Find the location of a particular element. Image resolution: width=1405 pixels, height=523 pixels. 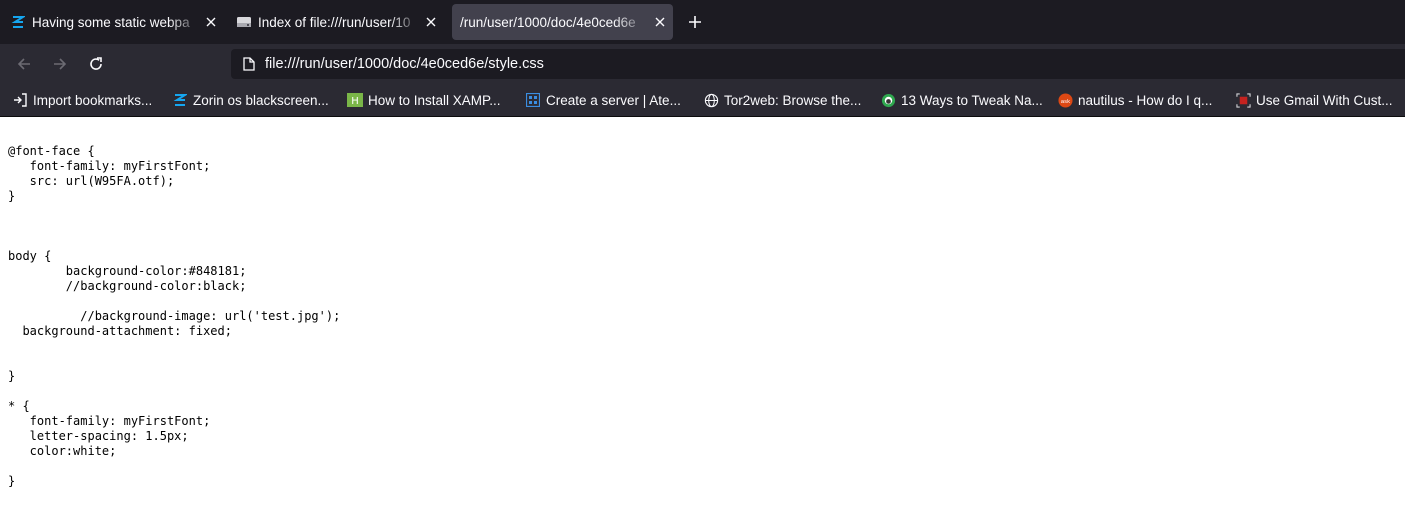

arrow-left-icon is located at coordinates (23, 64).